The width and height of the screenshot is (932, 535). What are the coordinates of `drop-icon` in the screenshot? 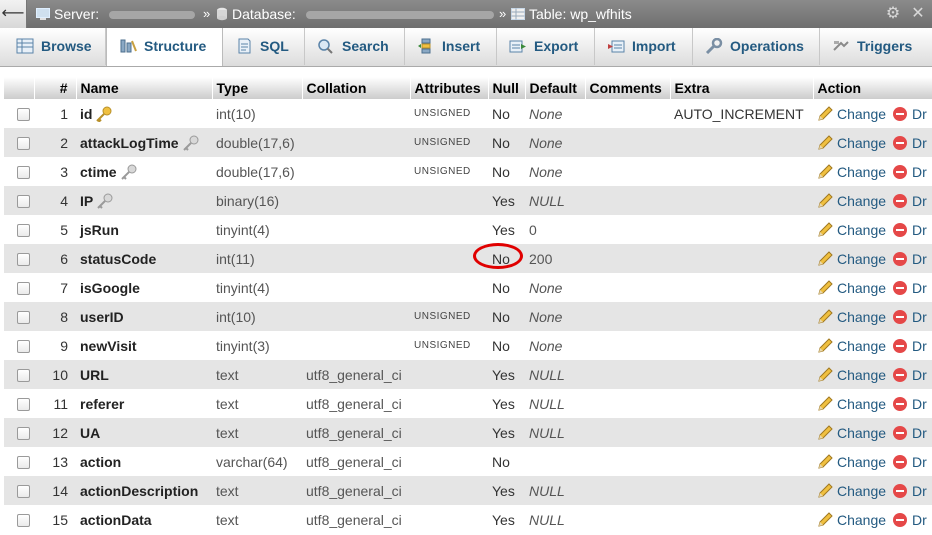 It's located at (900, 142).